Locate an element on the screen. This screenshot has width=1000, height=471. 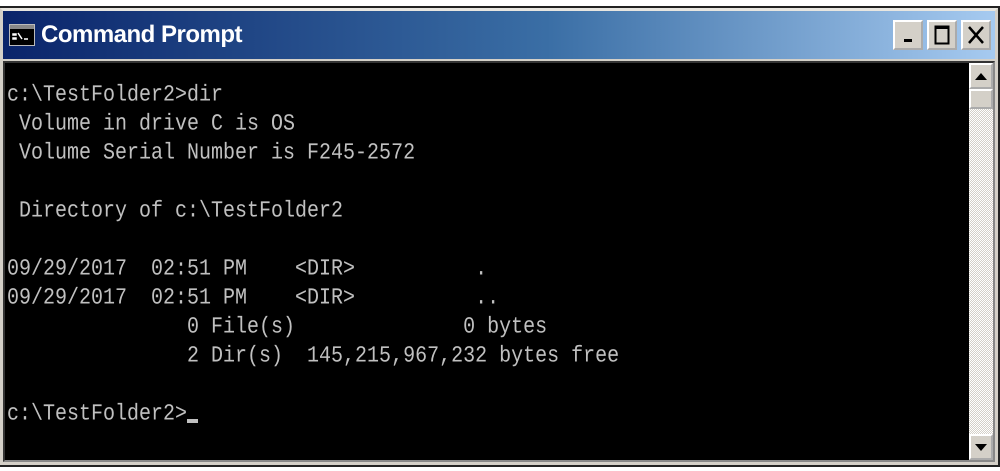
close-button is located at coordinates (976, 35).